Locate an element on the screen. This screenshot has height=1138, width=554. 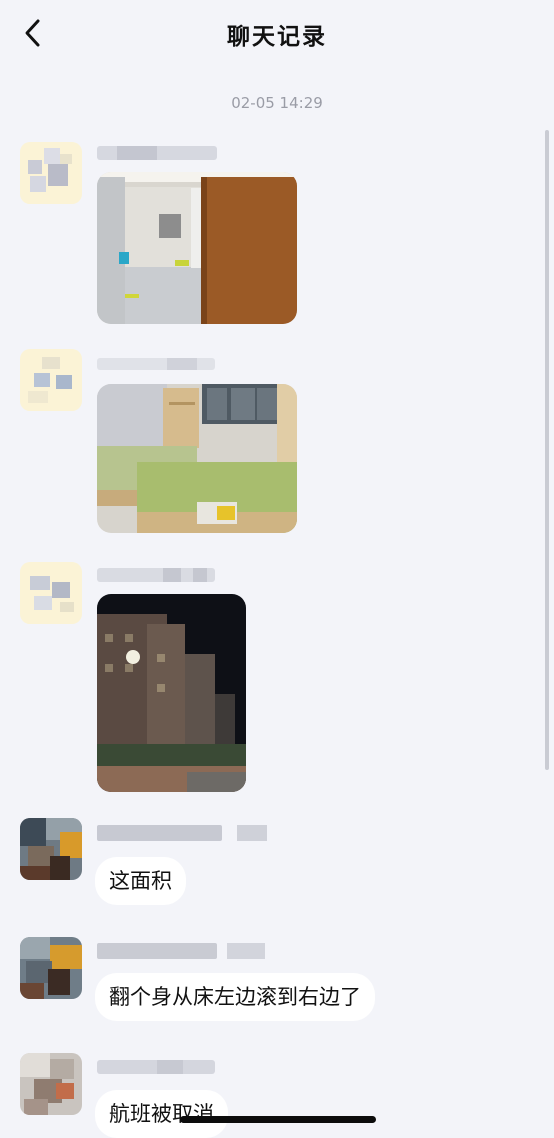
page-title: 聊天记录 is located at coordinates (277, 37).